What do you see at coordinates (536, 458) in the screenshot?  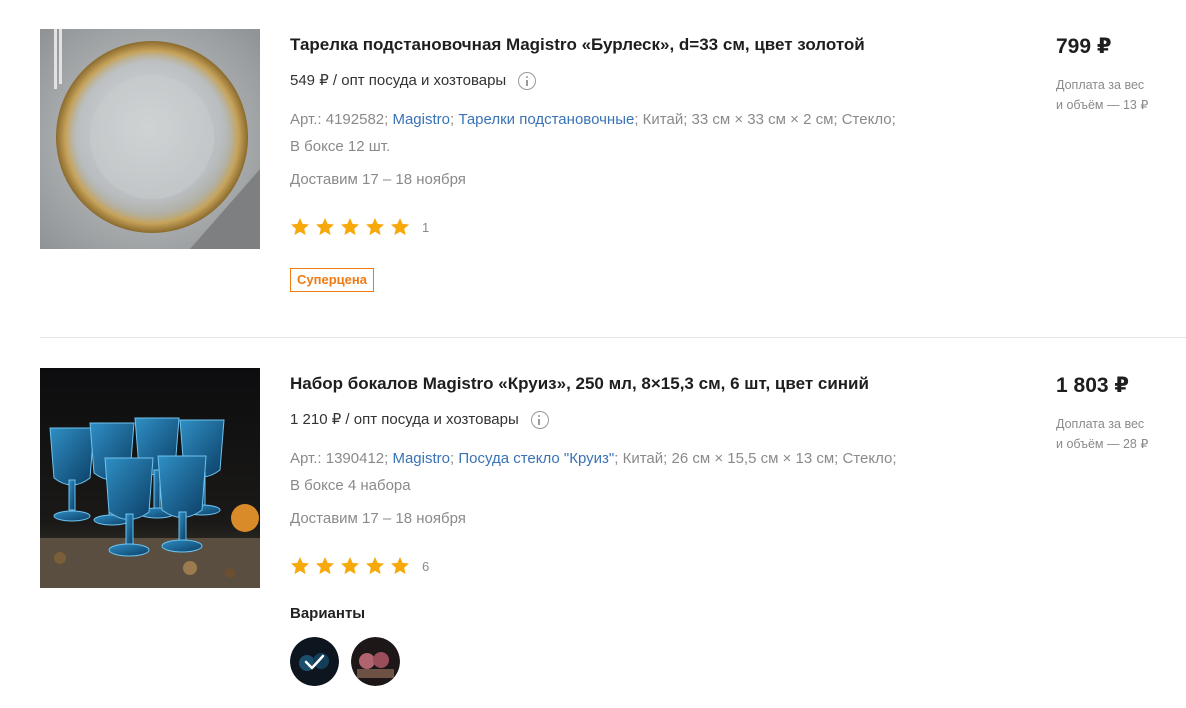 I see `category-link: Посуда стекло "Круиз"` at bounding box center [536, 458].